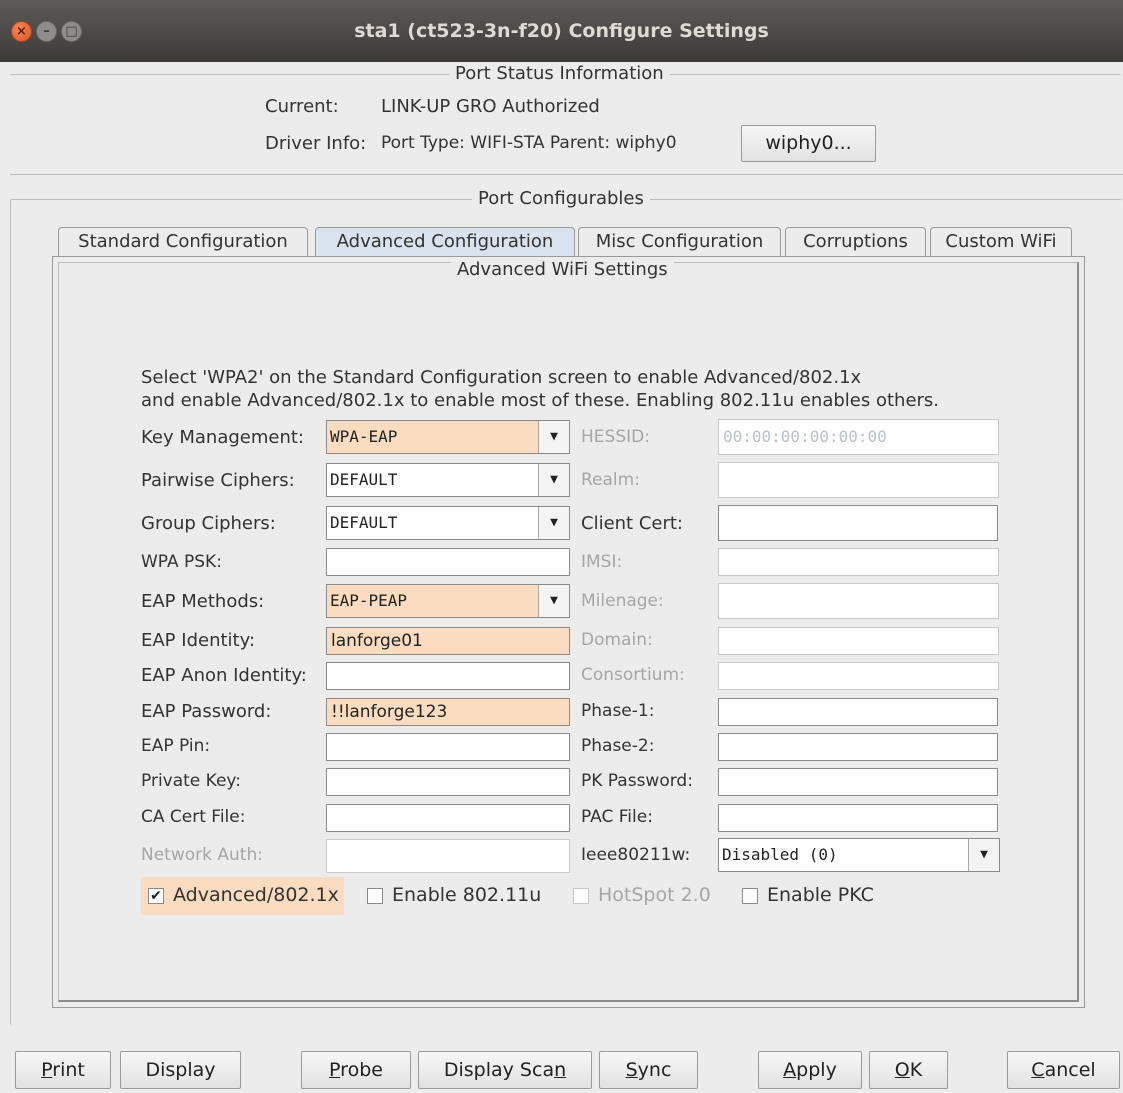 Image resolution: width=1123 pixels, height=1093 pixels. I want to click on key-management-value: WPA-EAP, so click(364, 436).